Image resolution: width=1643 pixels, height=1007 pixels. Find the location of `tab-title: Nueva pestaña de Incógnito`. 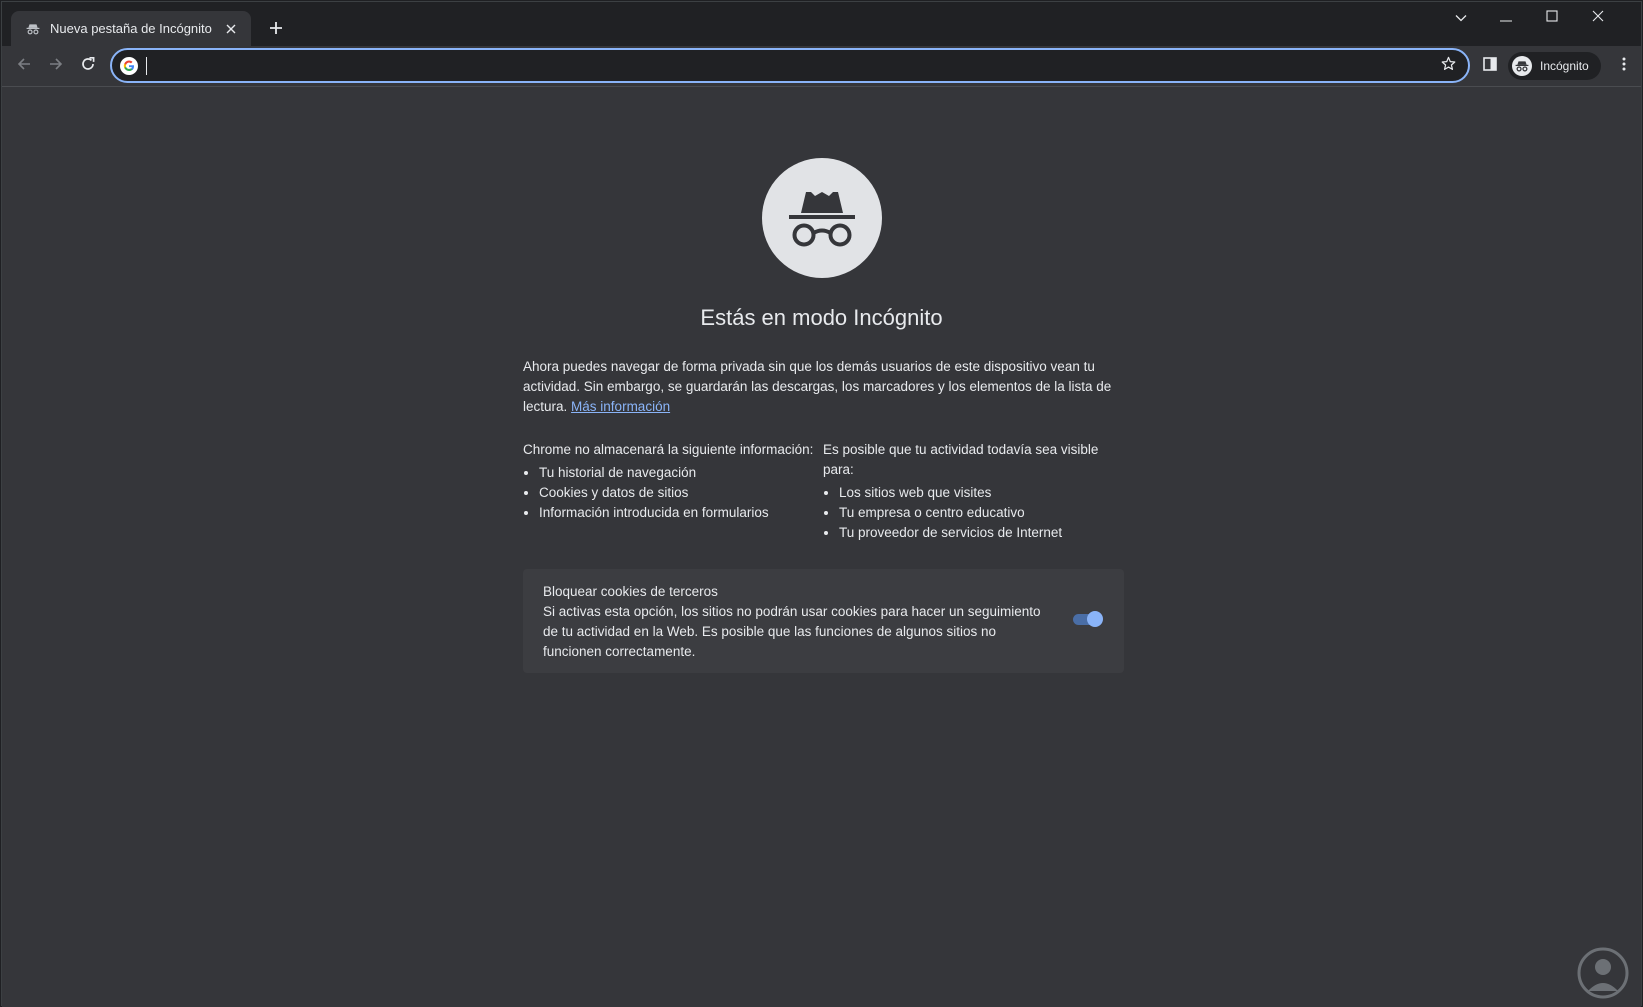

tab-title: Nueva pestaña de Incógnito is located at coordinates (131, 28).